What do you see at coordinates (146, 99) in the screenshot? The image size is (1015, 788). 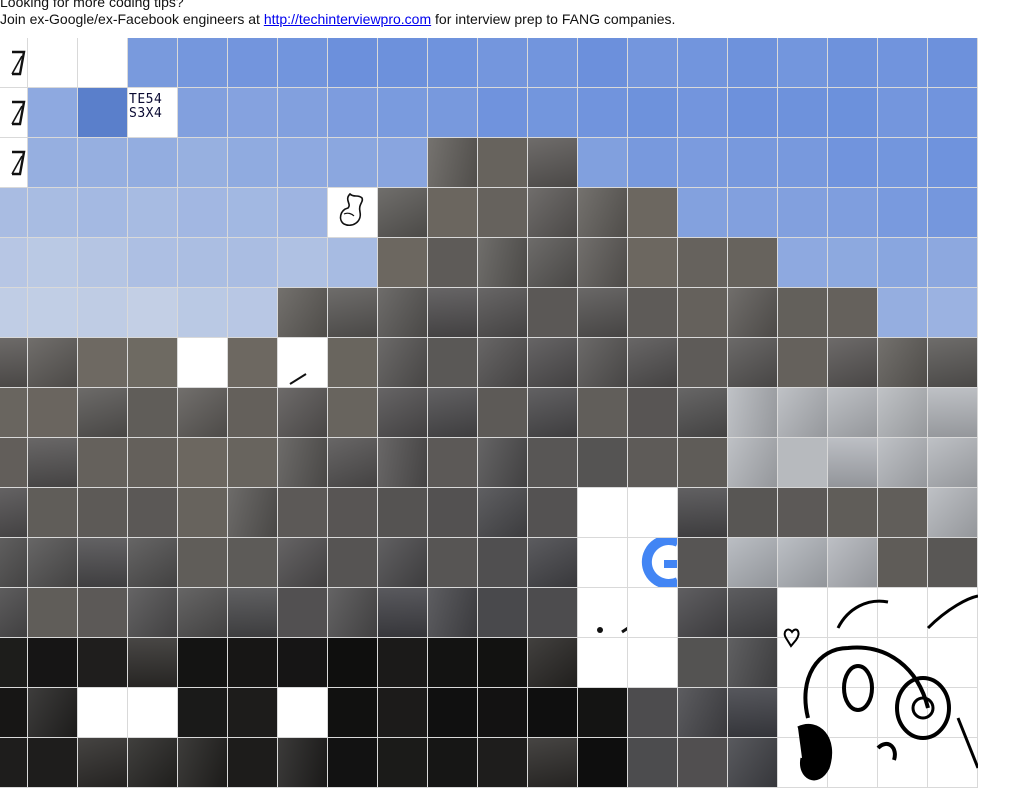 I see `captcha-text-line-1: TE54` at bounding box center [146, 99].